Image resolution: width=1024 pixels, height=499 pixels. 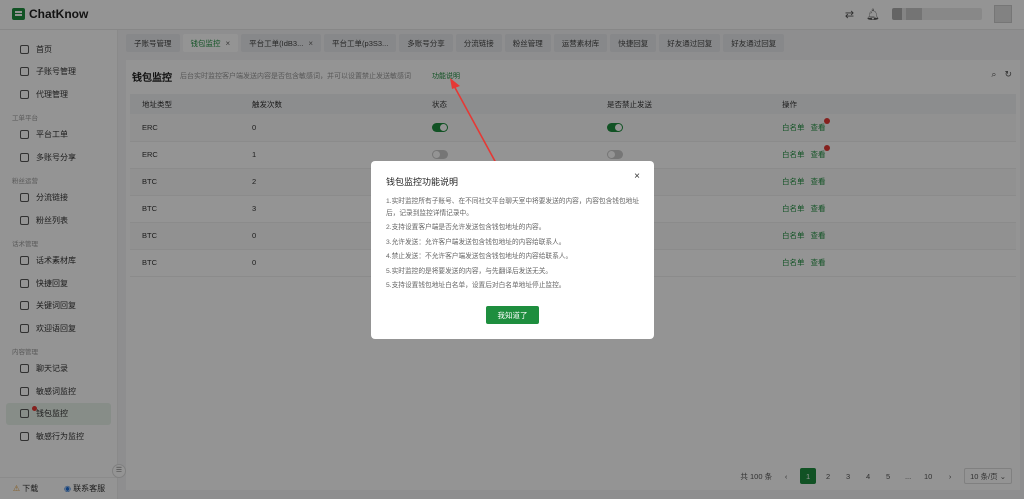 I want to click on dialog-text-line: 5.实时监控的是将要发送的内容，与先翻译后发送无关。, so click(x=469, y=271).